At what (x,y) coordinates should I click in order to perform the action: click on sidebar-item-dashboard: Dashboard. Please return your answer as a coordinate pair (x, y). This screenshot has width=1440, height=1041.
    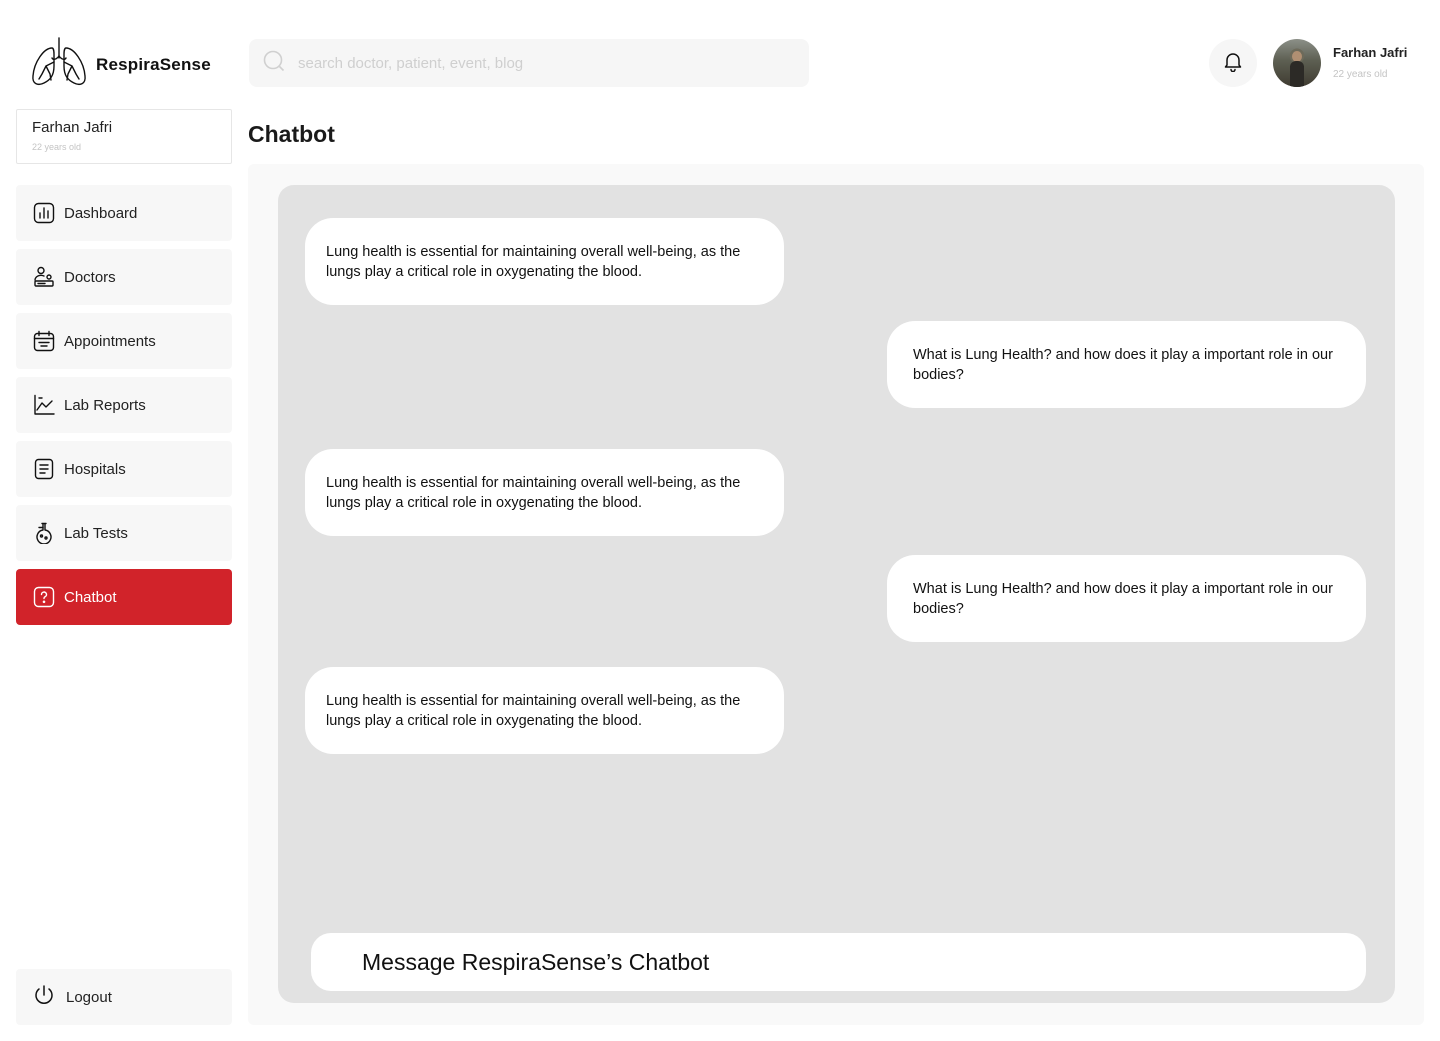
    Looking at the image, I should click on (124, 213).